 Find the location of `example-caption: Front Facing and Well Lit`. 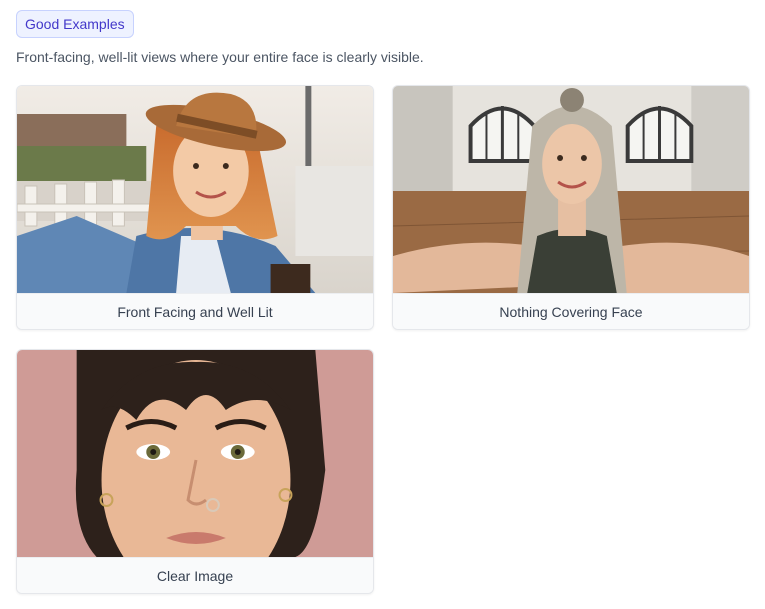

example-caption: Front Facing and Well Lit is located at coordinates (195, 311).